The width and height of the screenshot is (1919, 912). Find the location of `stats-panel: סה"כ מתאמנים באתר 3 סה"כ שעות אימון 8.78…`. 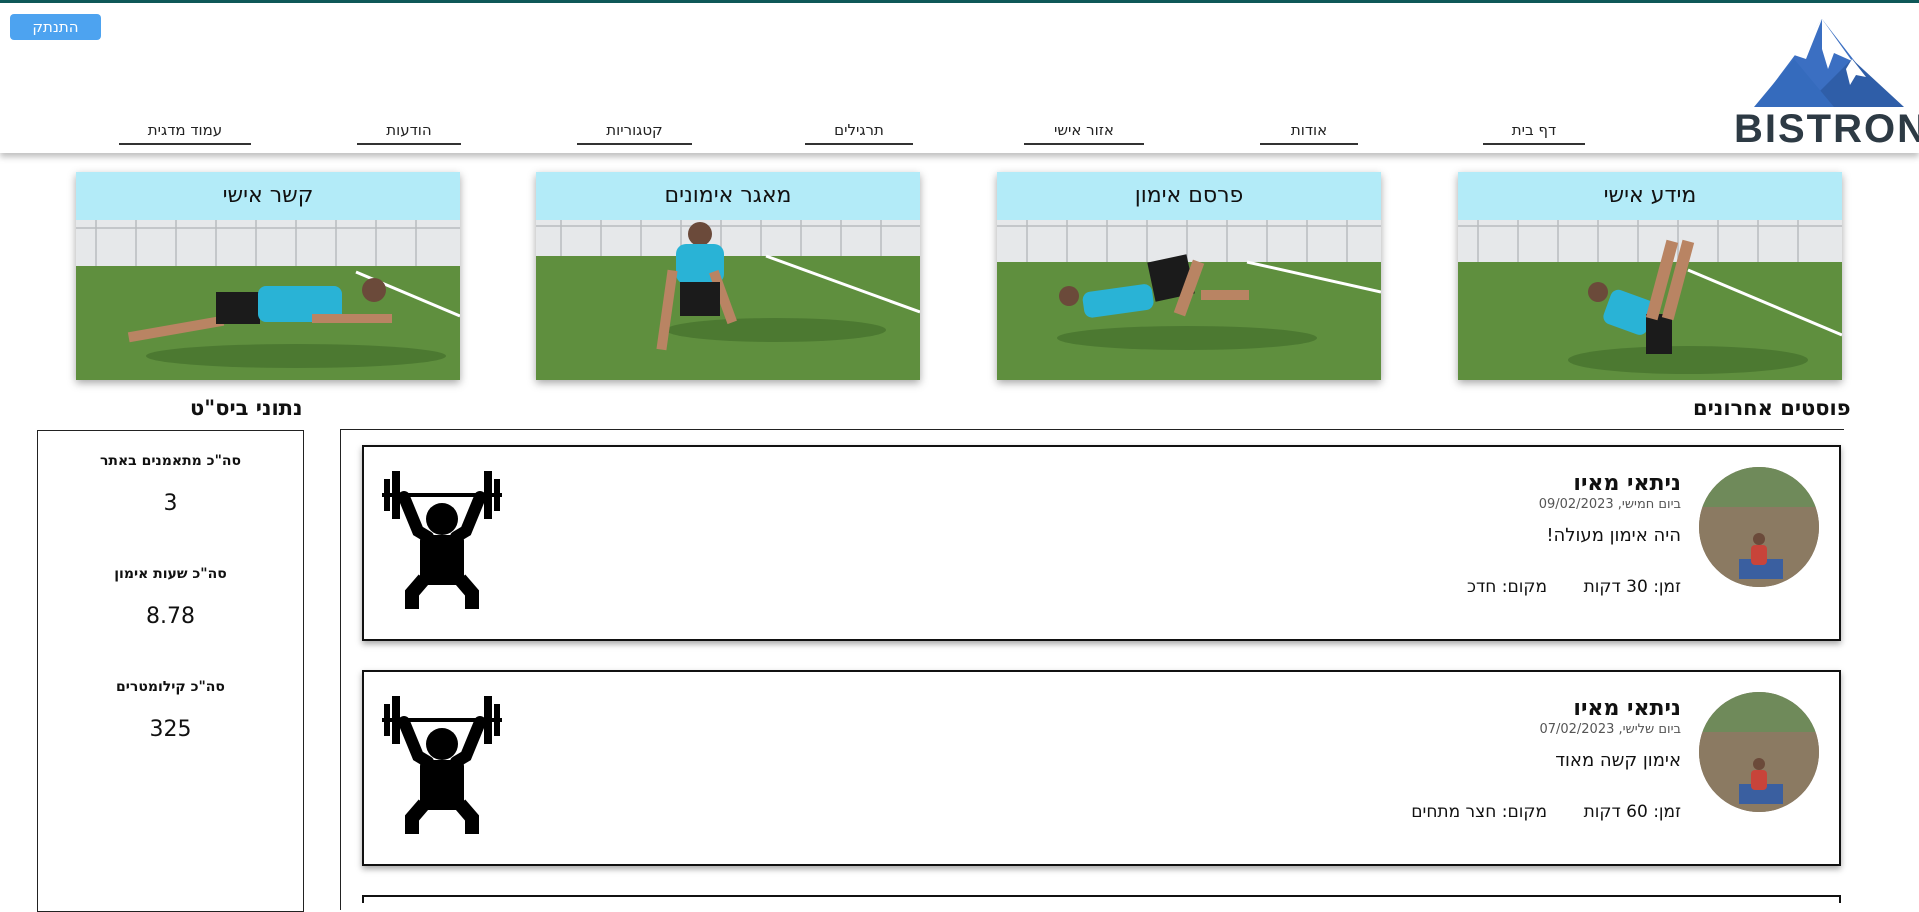

stats-panel: סה"כ מתאמנים באתר 3 סה"כ שעות אימון 8.78… is located at coordinates (170, 671).